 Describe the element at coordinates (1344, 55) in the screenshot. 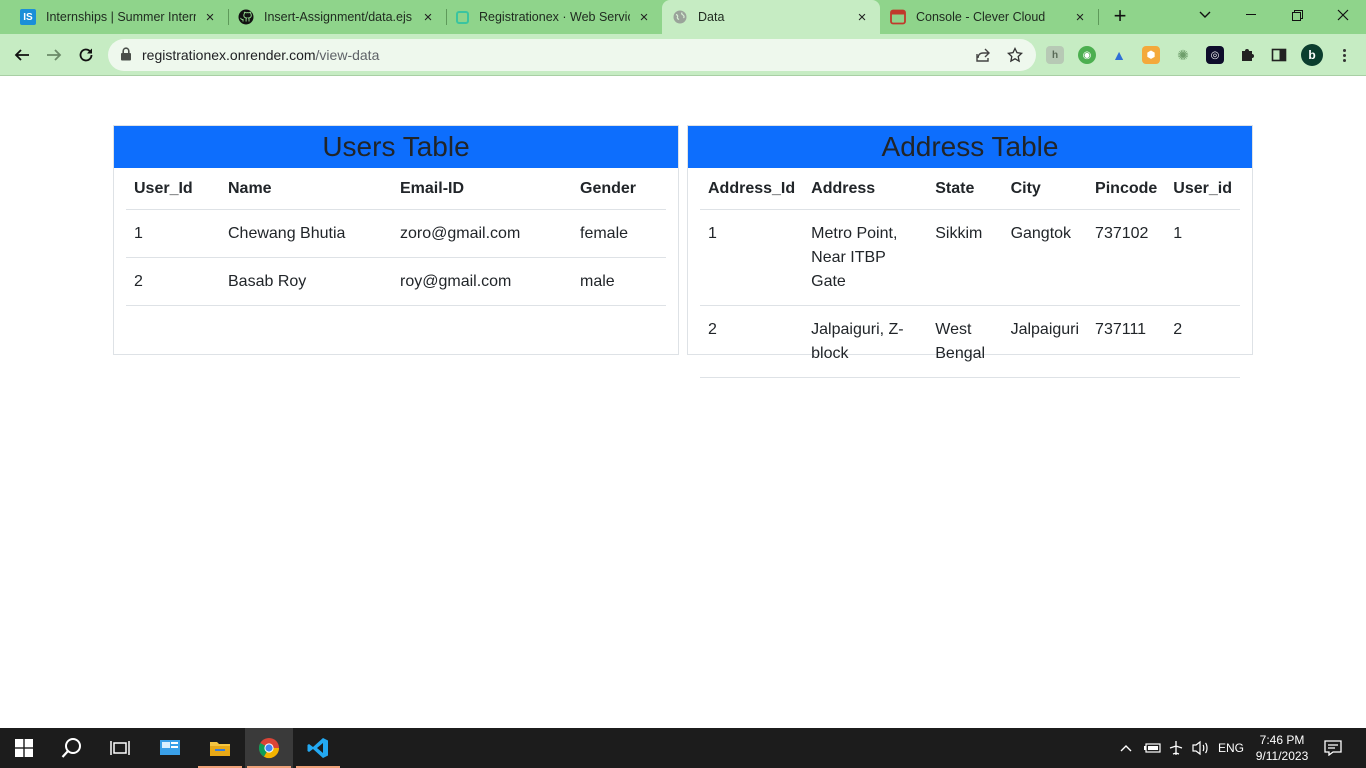

I see `browser-menu-icon` at that location.